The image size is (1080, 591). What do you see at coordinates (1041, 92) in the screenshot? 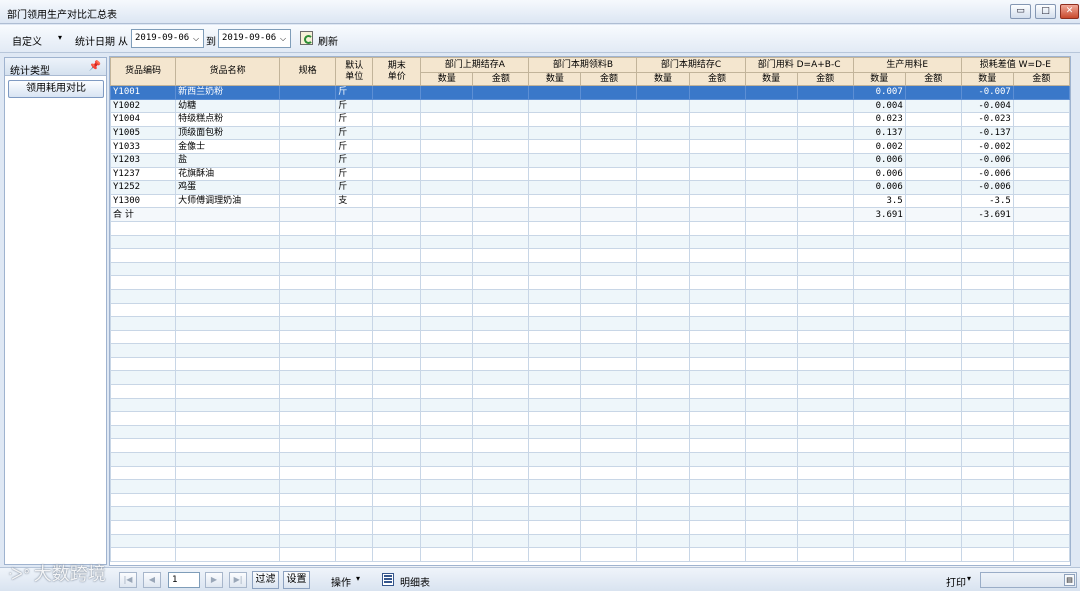
I see `cell-loss-amount` at bounding box center [1041, 92].